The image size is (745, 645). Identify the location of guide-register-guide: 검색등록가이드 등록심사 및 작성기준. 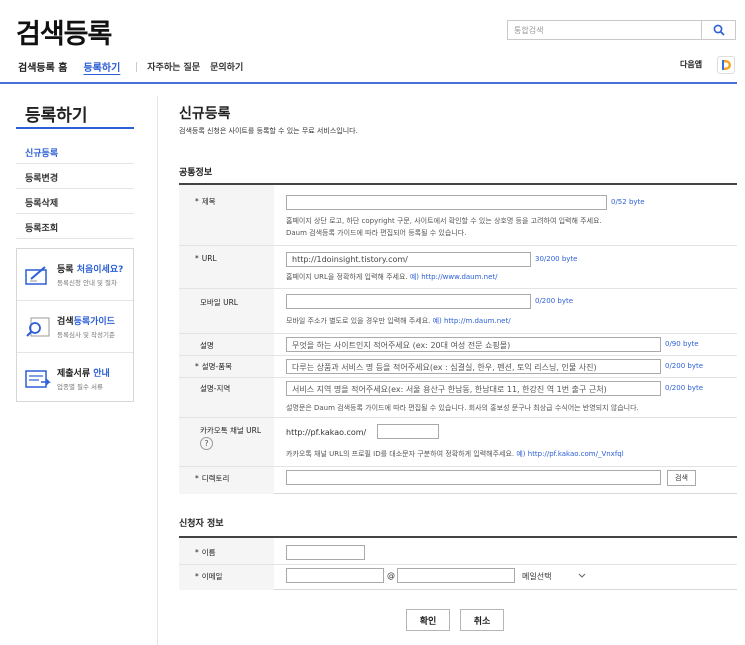
(75, 326).